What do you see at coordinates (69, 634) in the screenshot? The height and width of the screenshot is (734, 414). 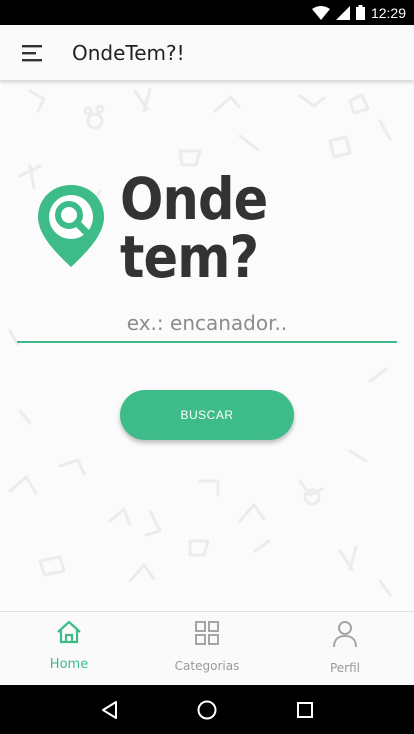 I see `home-icon` at bounding box center [69, 634].